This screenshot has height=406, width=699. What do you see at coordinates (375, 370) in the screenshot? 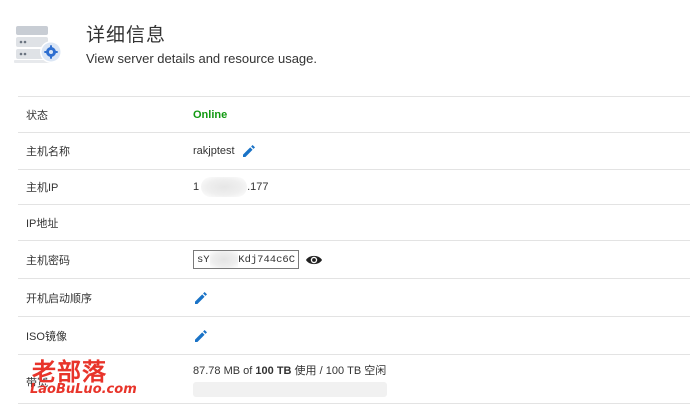
I see `bandwidth-free-word: 空闲` at bounding box center [375, 370].